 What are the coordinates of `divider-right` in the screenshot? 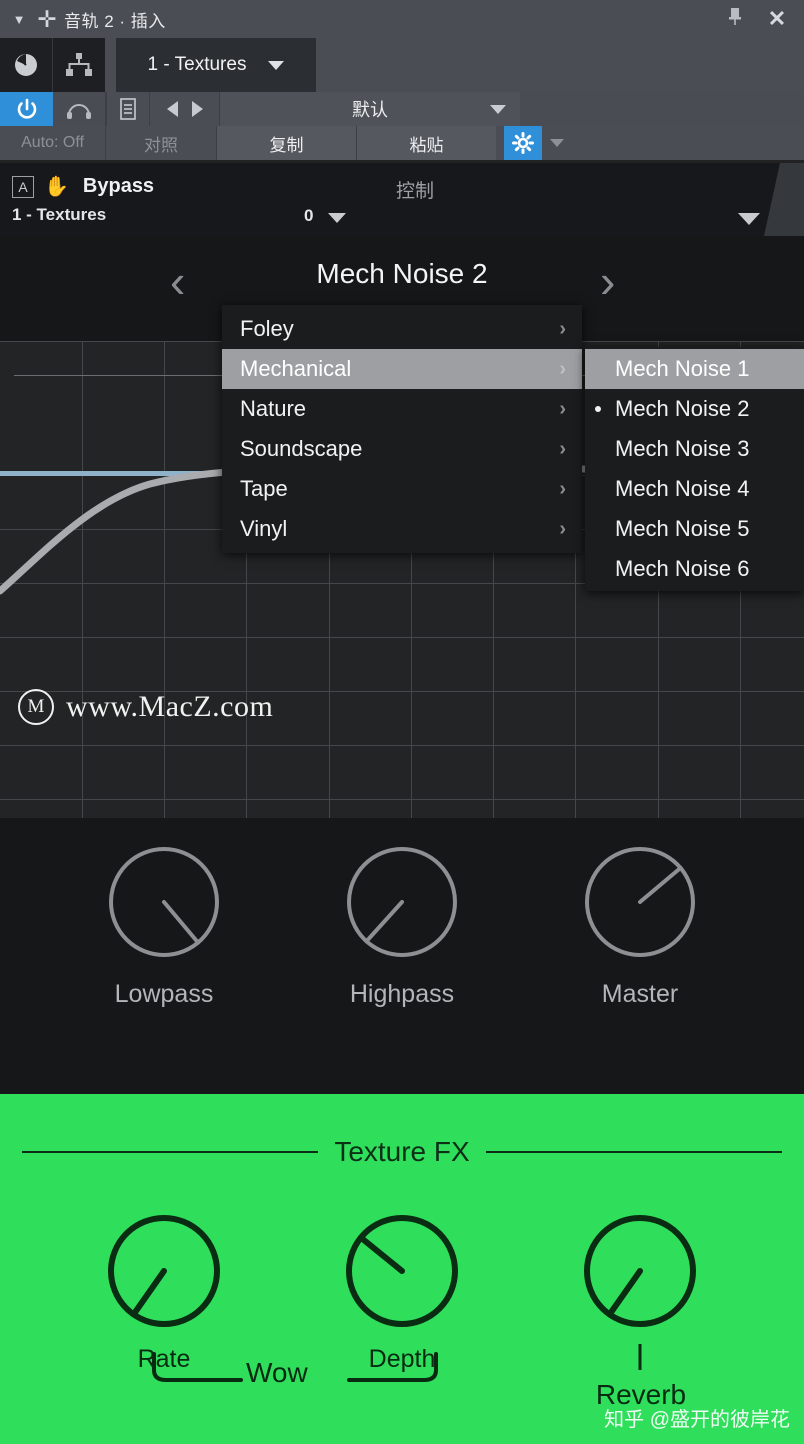 It's located at (634, 1152).